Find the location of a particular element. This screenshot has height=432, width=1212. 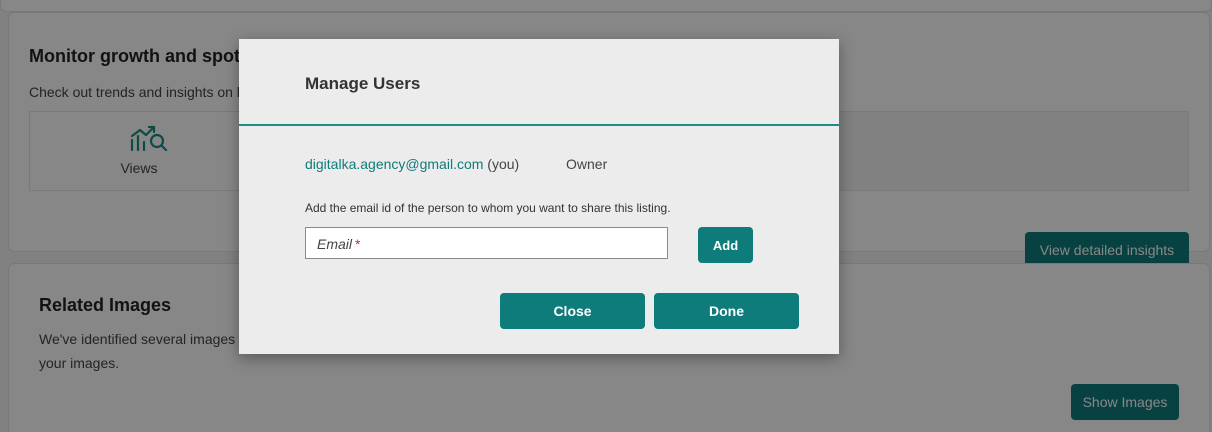

required-marker: * is located at coordinates (358, 244).